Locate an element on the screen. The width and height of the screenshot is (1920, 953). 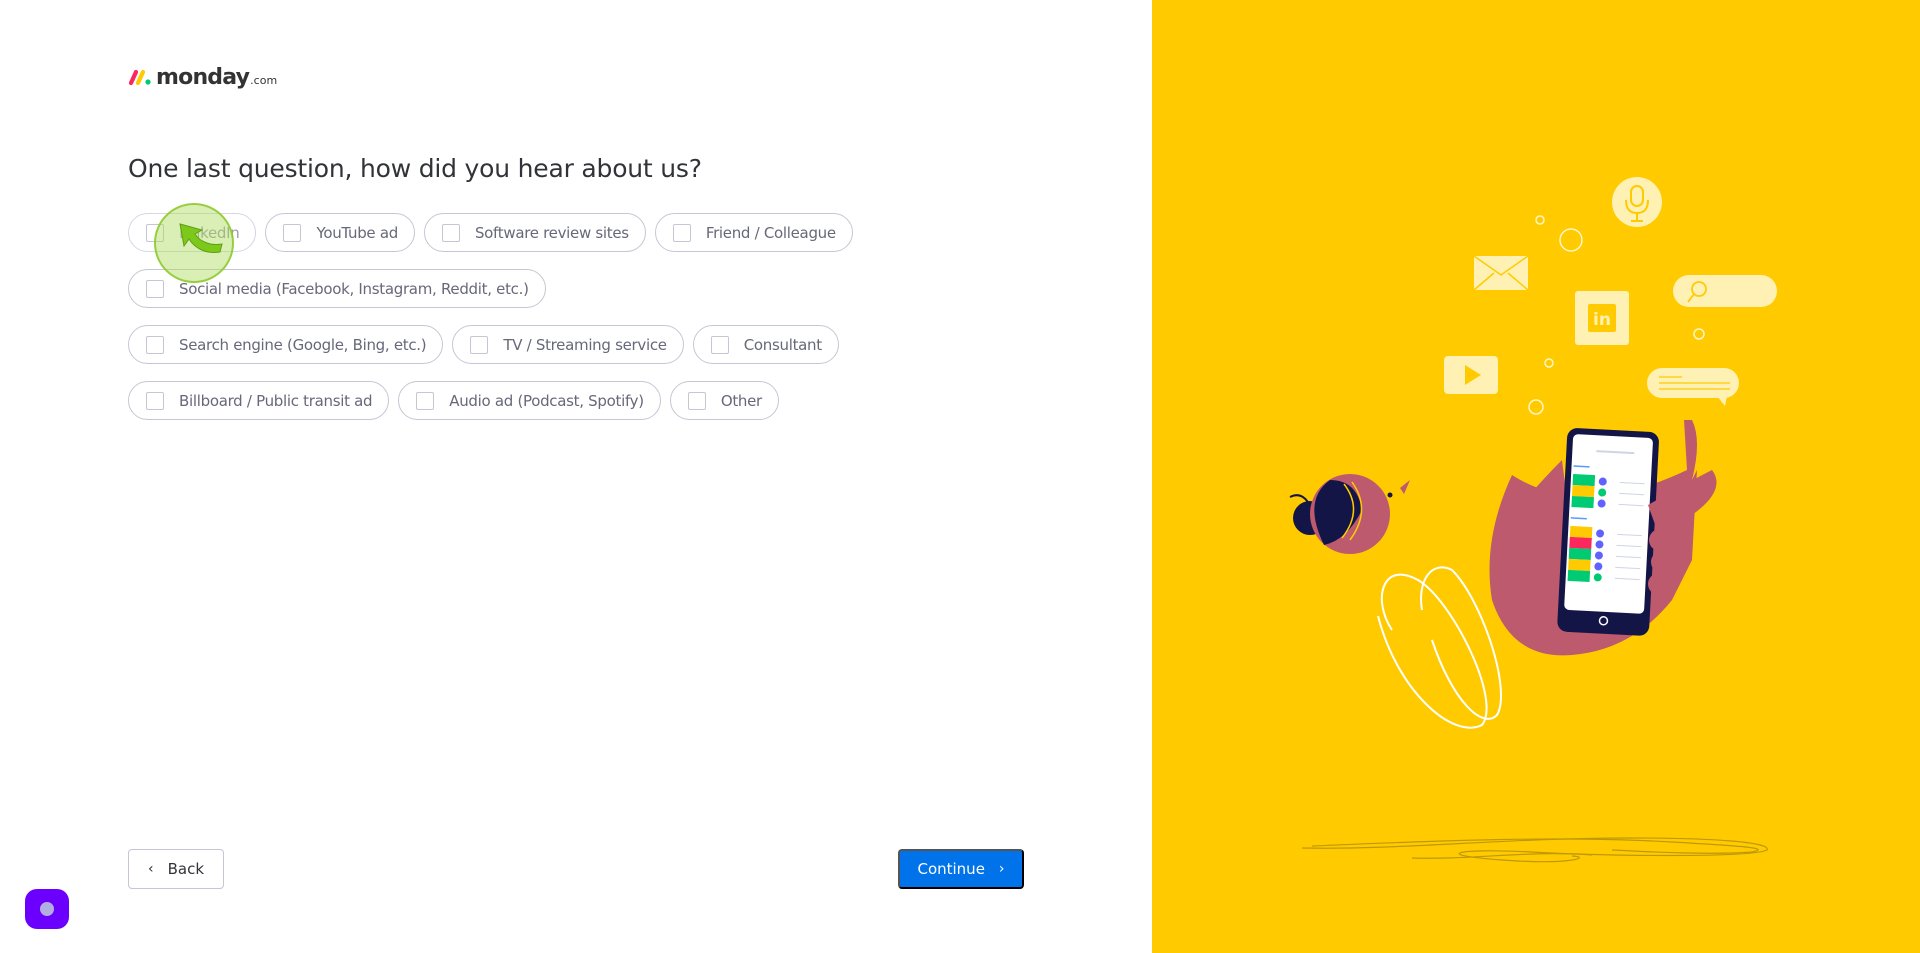
monday-logo: monday .com is located at coordinates (202, 76).